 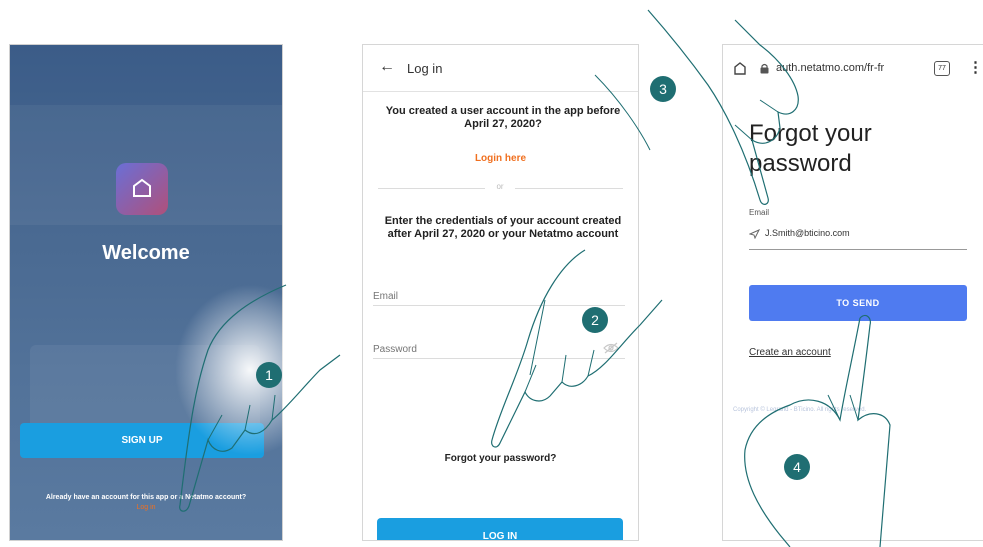 I want to click on sign-up-button: SIGN UP, so click(x=142, y=440).